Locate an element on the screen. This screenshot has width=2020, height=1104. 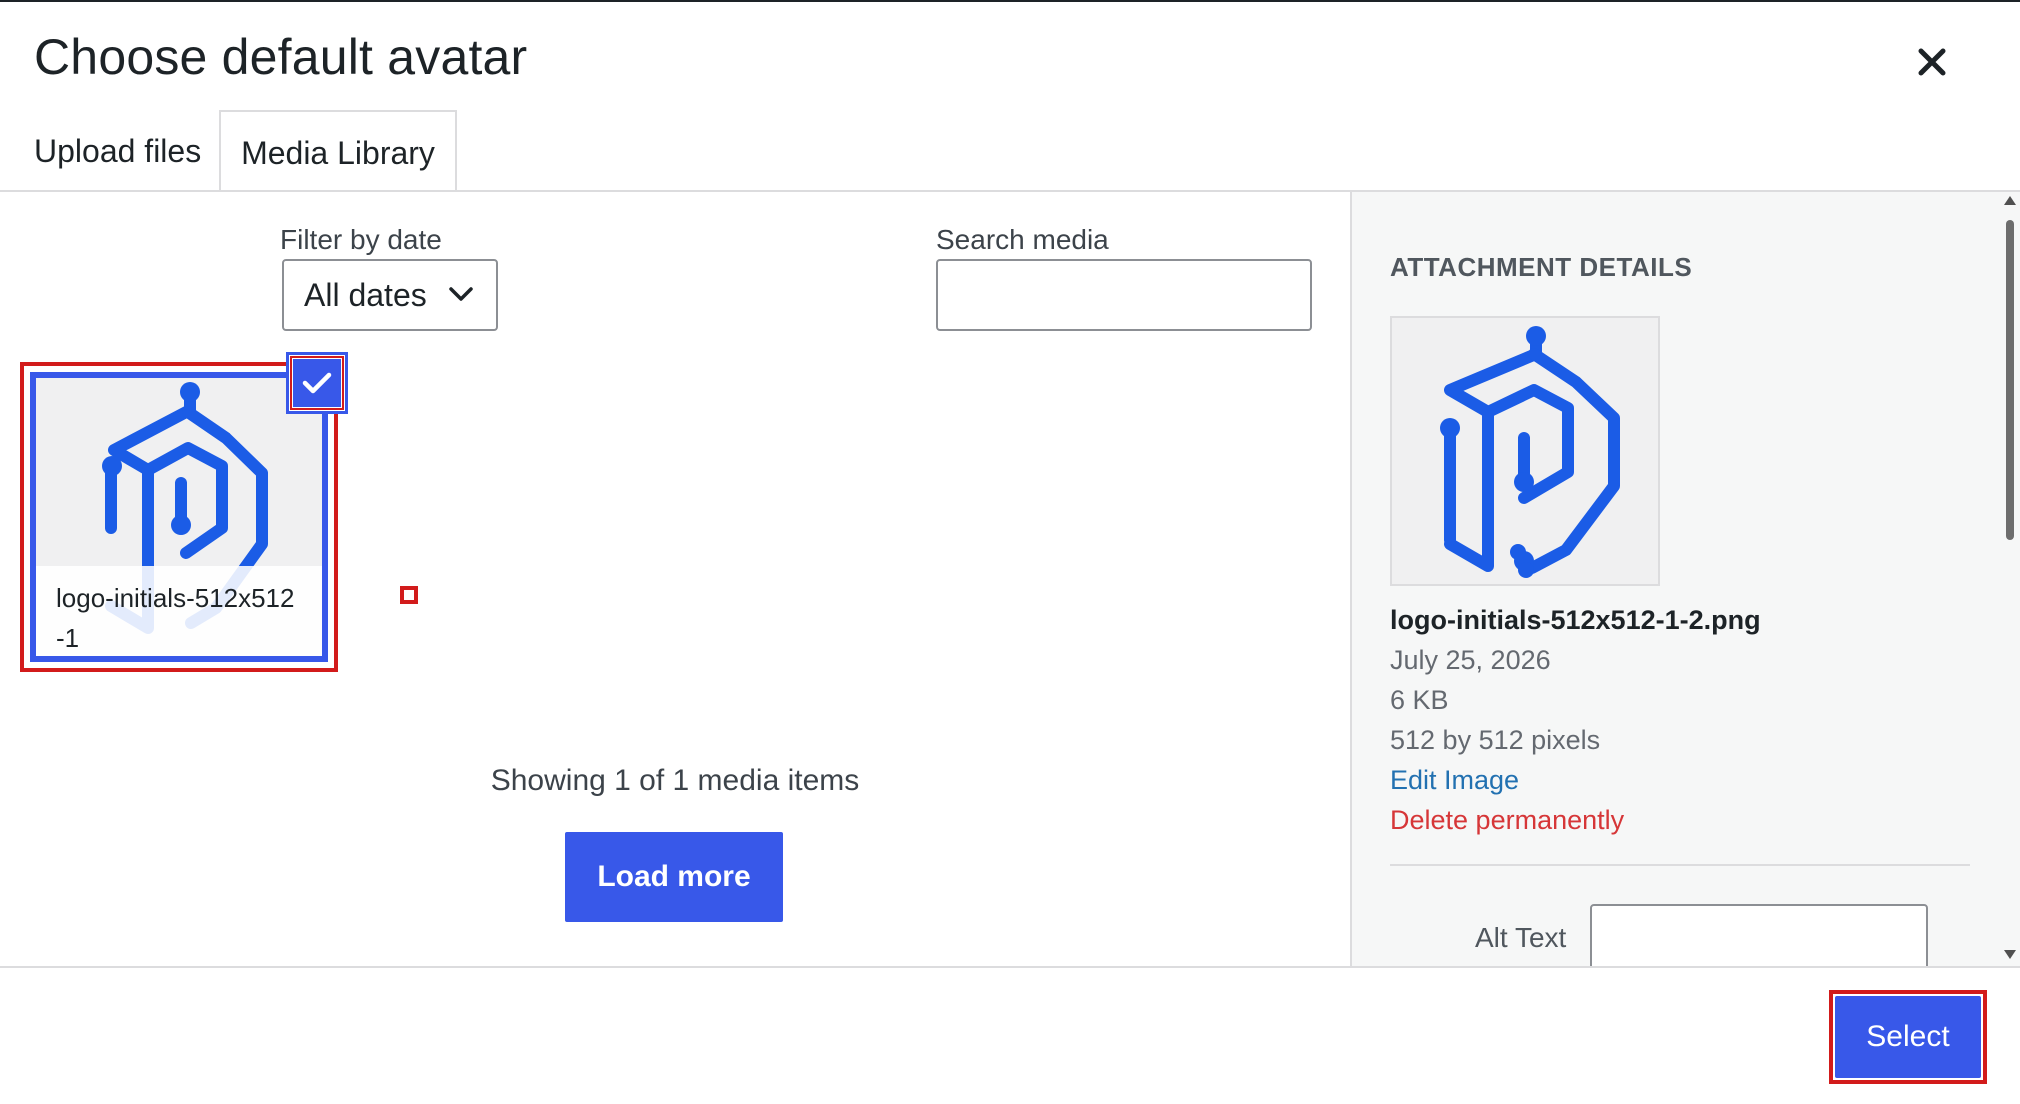
close-button is located at coordinates (1932, 62).